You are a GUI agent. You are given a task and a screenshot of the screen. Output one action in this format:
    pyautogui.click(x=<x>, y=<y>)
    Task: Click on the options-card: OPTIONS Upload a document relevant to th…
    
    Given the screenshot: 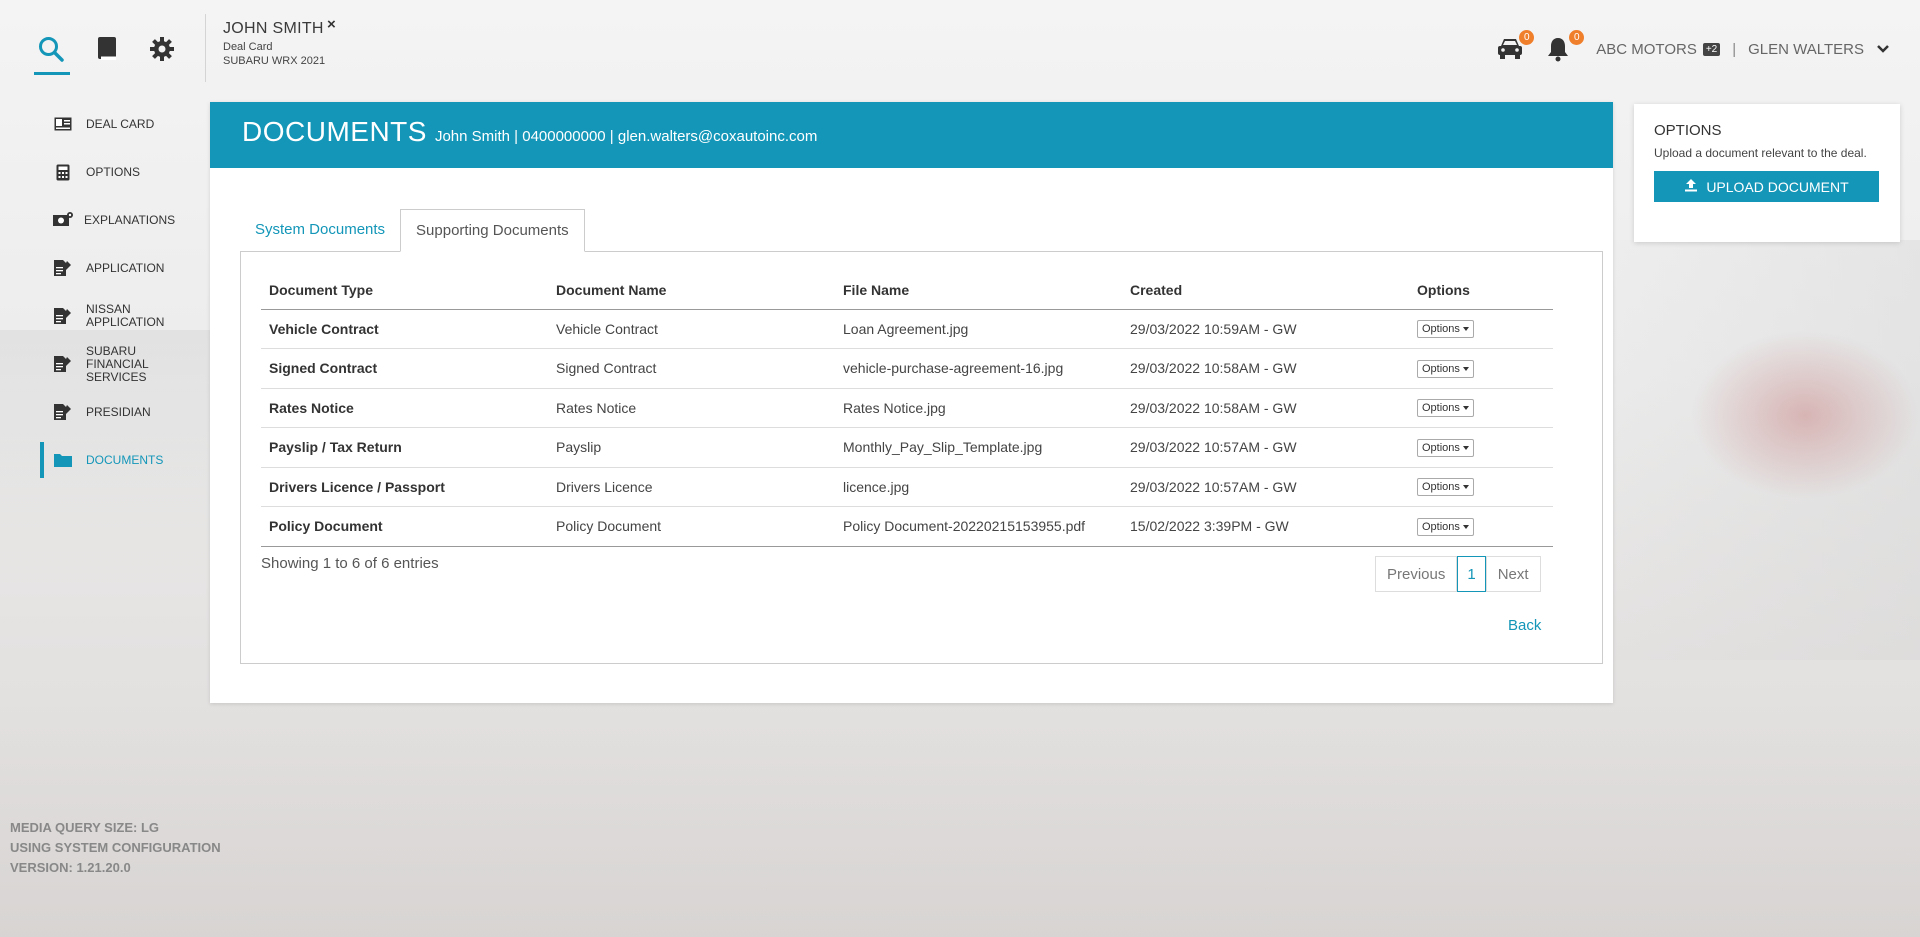 What is the action you would take?
    pyautogui.click(x=1767, y=173)
    